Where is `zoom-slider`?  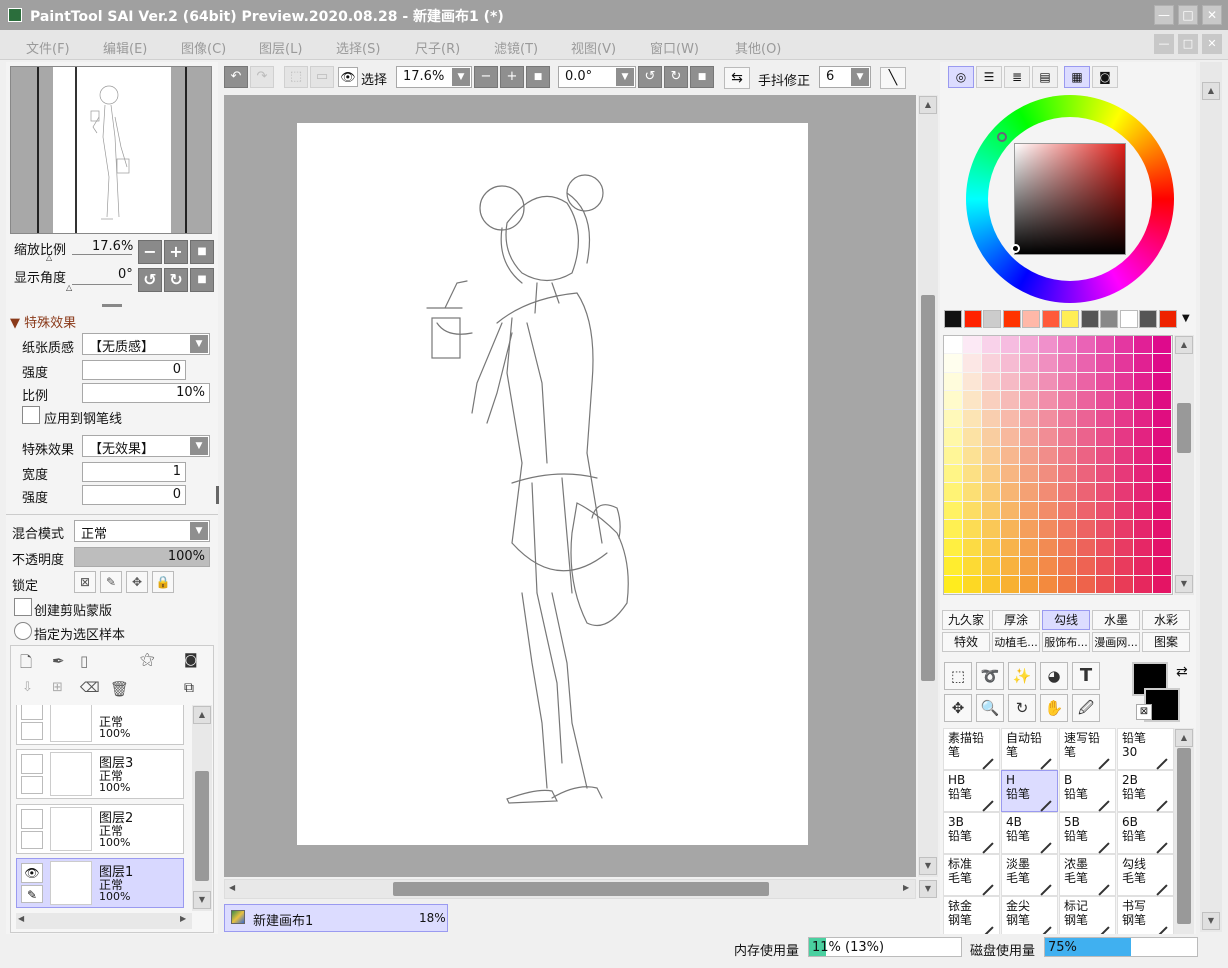
zoom-slider is located at coordinates (102, 254).